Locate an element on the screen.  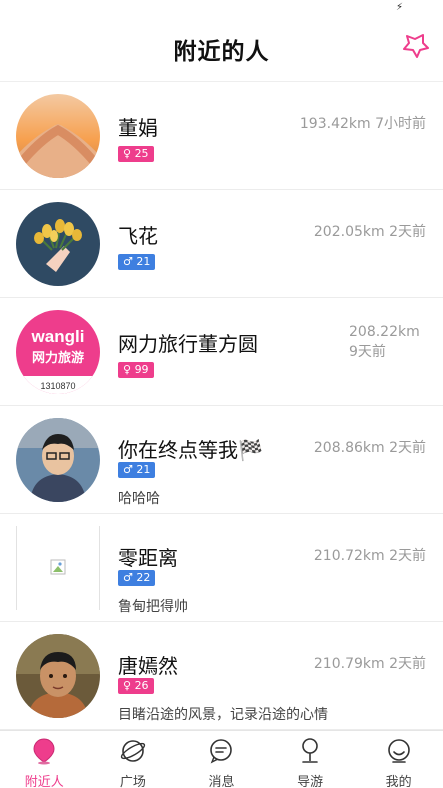
list-item: 唐嫣然 ♀ 26 目睹沿途的风景，记录沿途的心情 210.79km 2天前 is located at coordinates (221, 676).